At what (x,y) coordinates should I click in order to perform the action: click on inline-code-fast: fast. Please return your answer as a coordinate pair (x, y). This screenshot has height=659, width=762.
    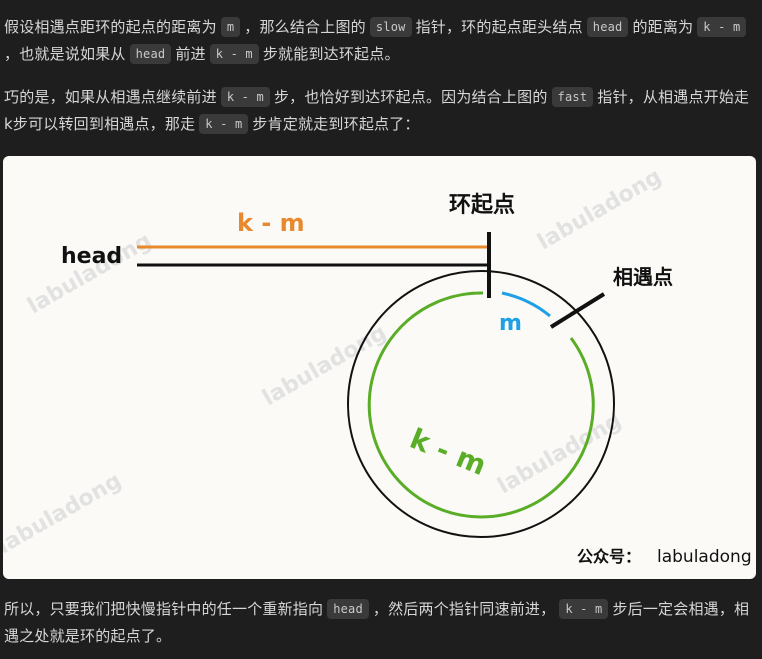
    Looking at the image, I should click on (572, 97).